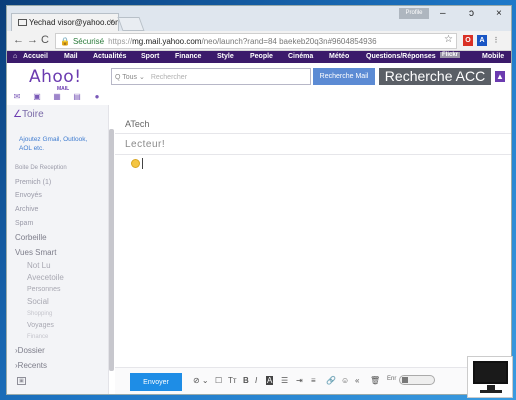 This screenshot has height=400, width=516. I want to click on nav-meteo: Météo, so click(339, 56).